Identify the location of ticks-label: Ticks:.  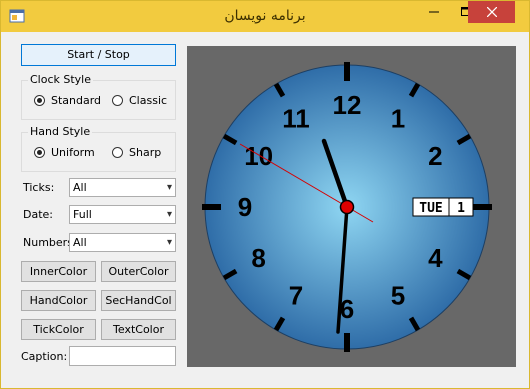
(39, 187).